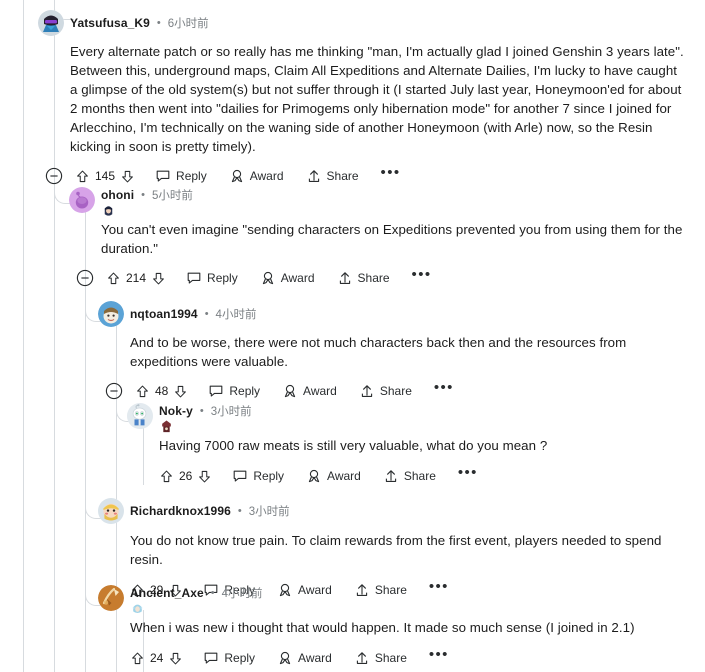  Describe the element at coordinates (167, 593) in the screenshot. I see `comment-author: Ancient_Axe` at that location.